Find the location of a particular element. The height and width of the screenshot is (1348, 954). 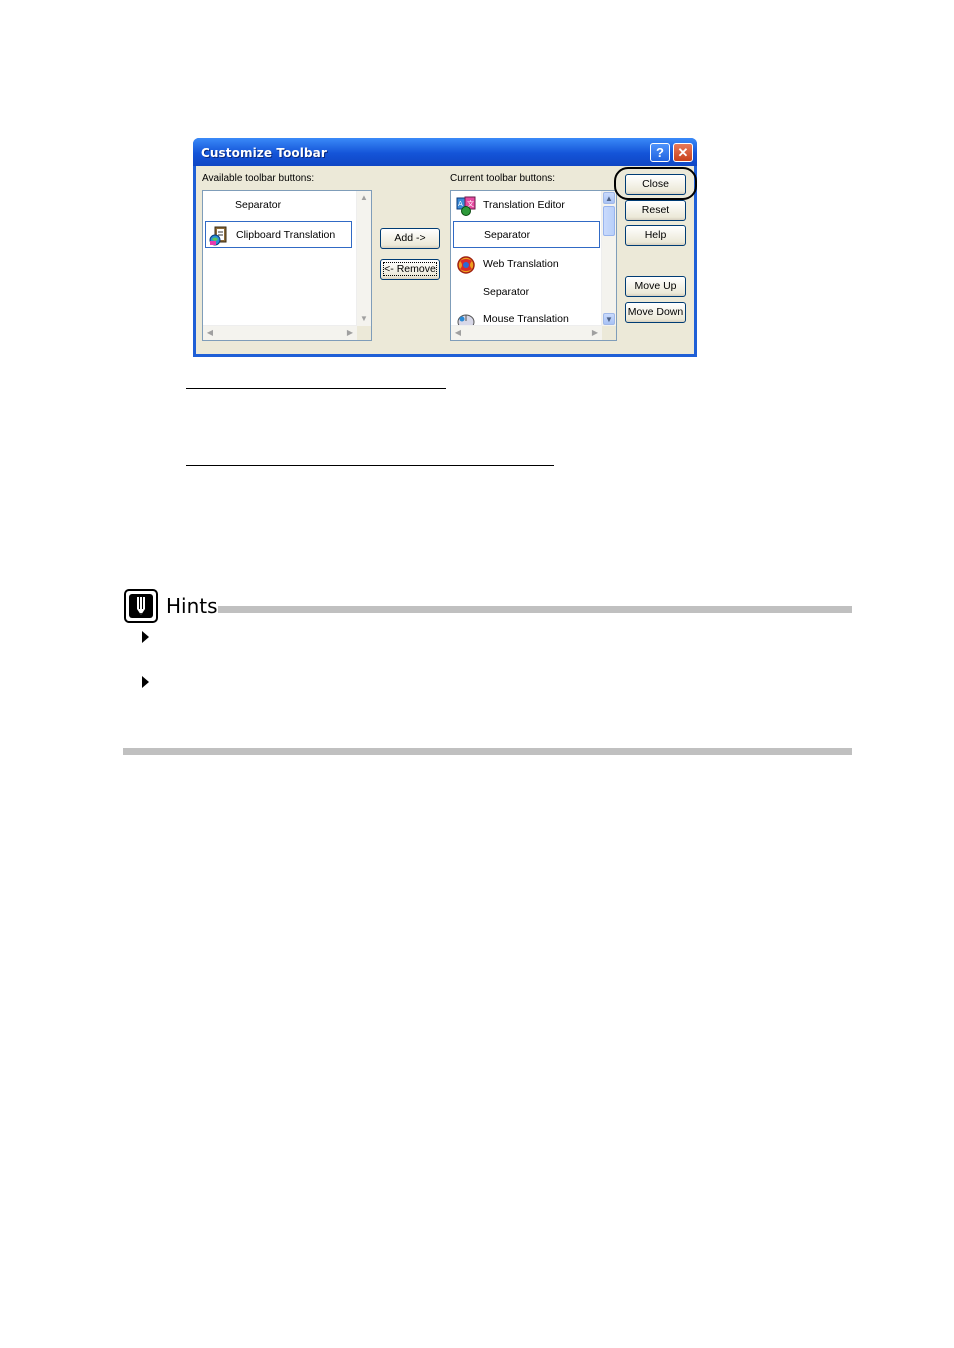

web-translation-icon is located at coordinates (466, 265).